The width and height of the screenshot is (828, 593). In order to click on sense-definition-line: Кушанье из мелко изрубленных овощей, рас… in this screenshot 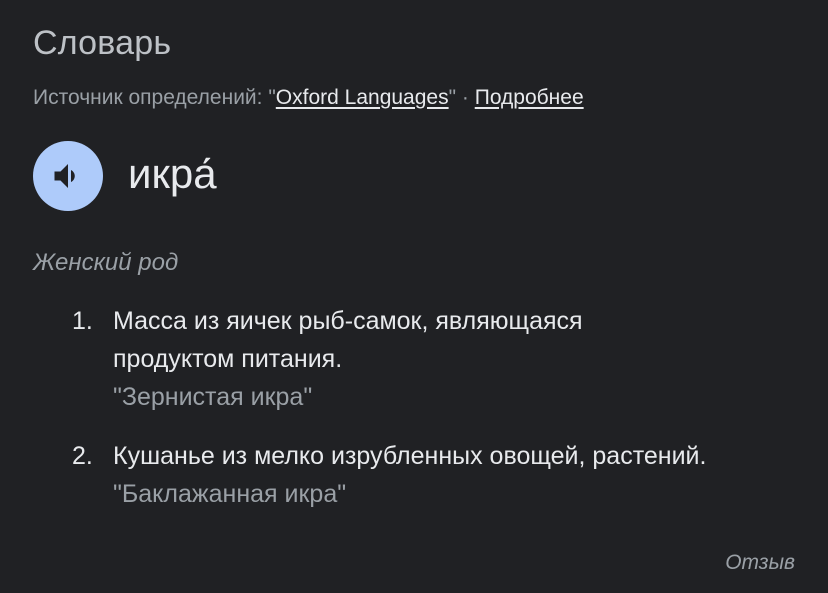, I will do `click(410, 456)`.